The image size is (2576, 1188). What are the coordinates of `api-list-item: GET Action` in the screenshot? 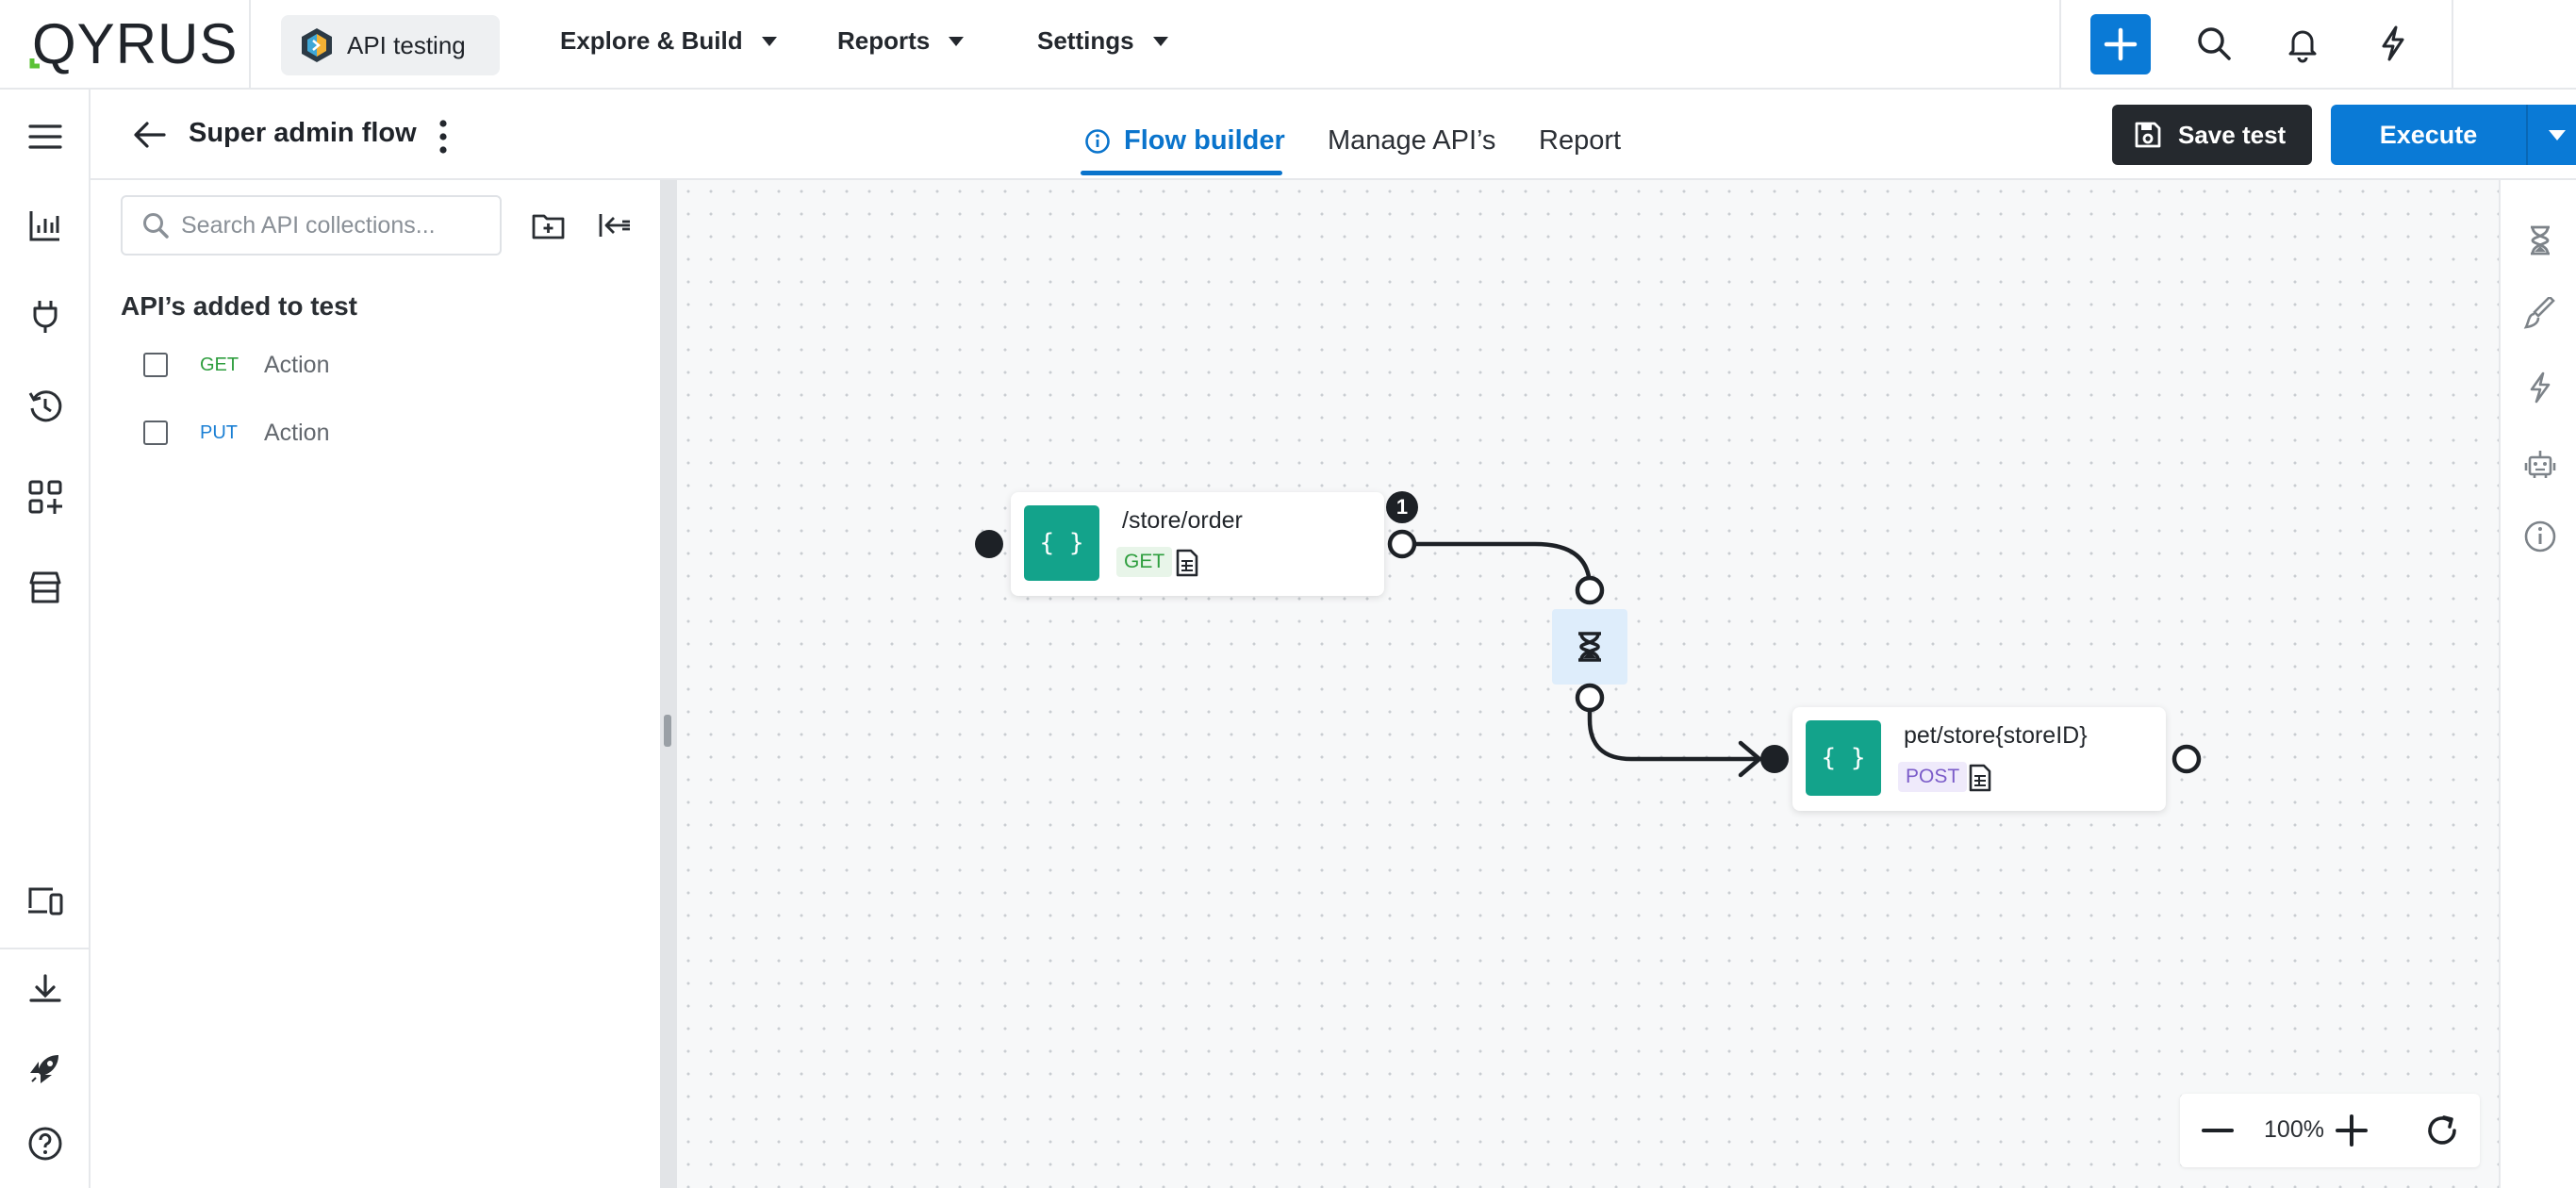 It's located at (236, 365).